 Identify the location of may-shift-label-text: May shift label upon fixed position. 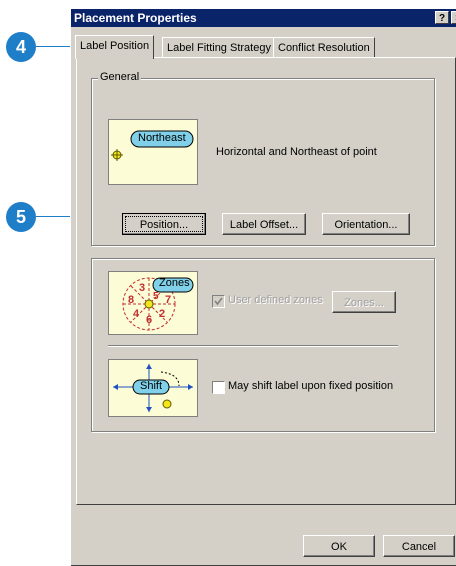
(311, 386).